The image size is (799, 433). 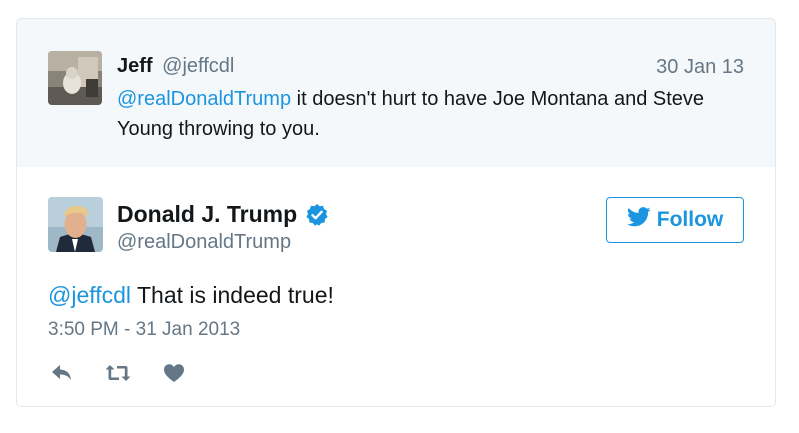 I want to click on follow-button: Follow, so click(x=675, y=220).